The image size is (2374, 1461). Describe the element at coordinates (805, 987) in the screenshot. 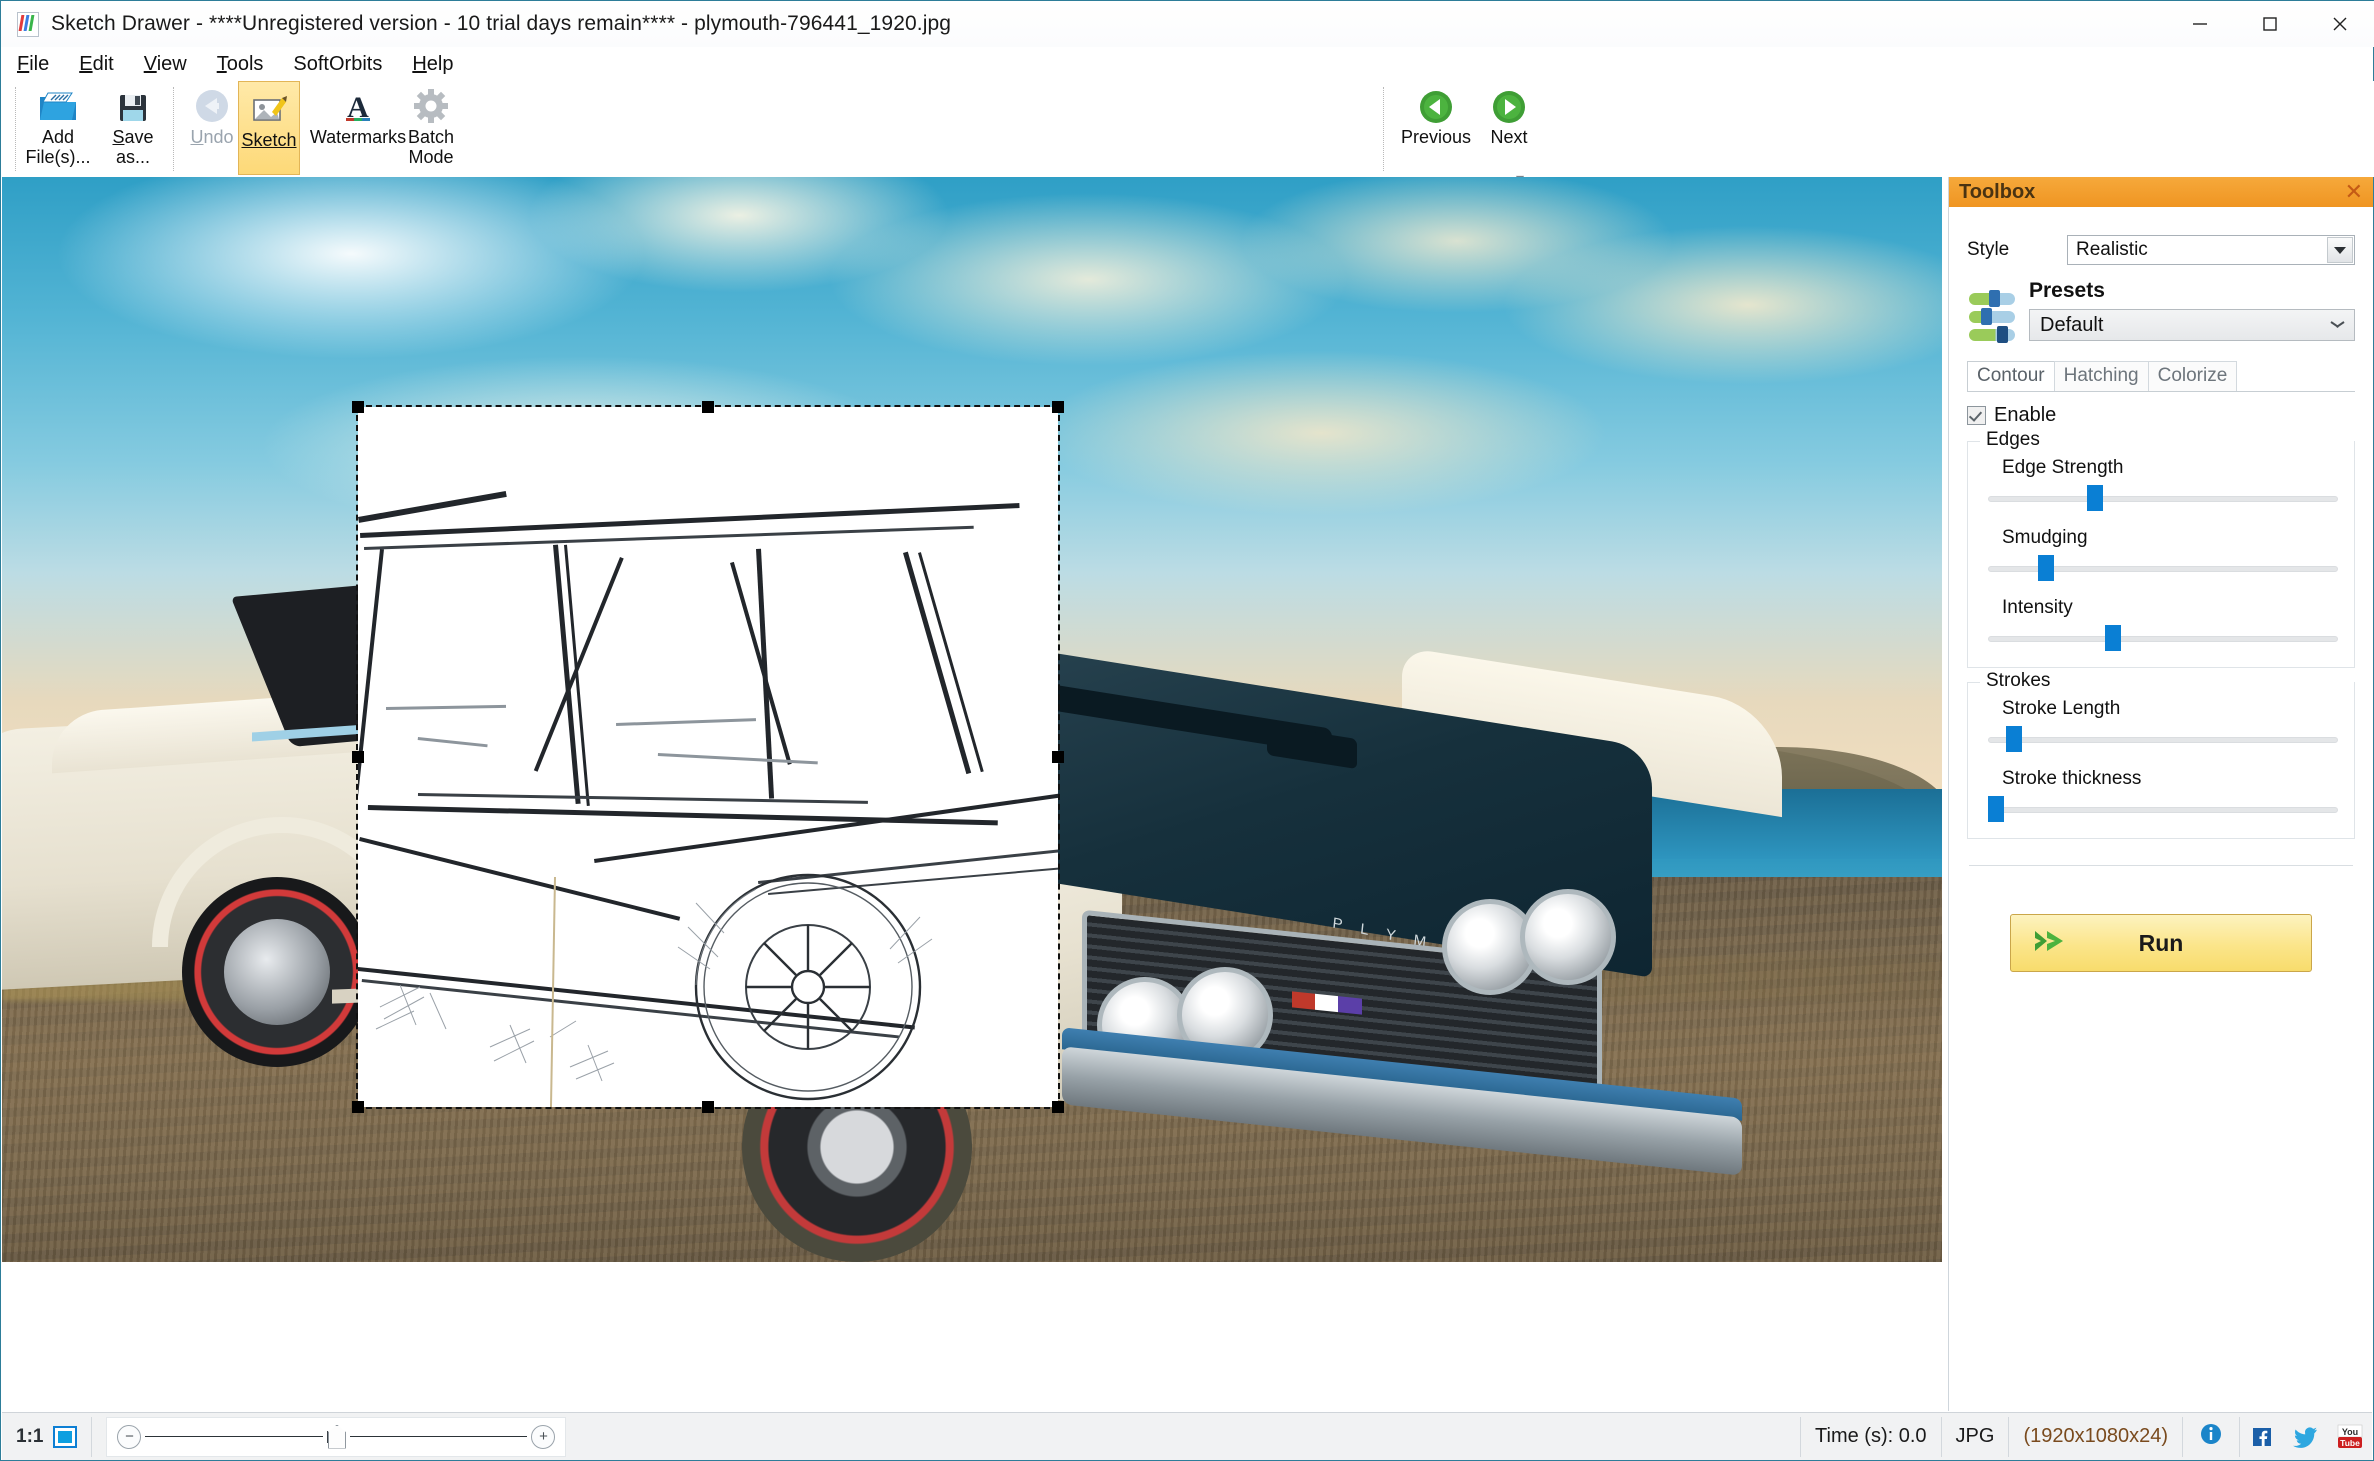

I see `wheel-sketch` at that location.